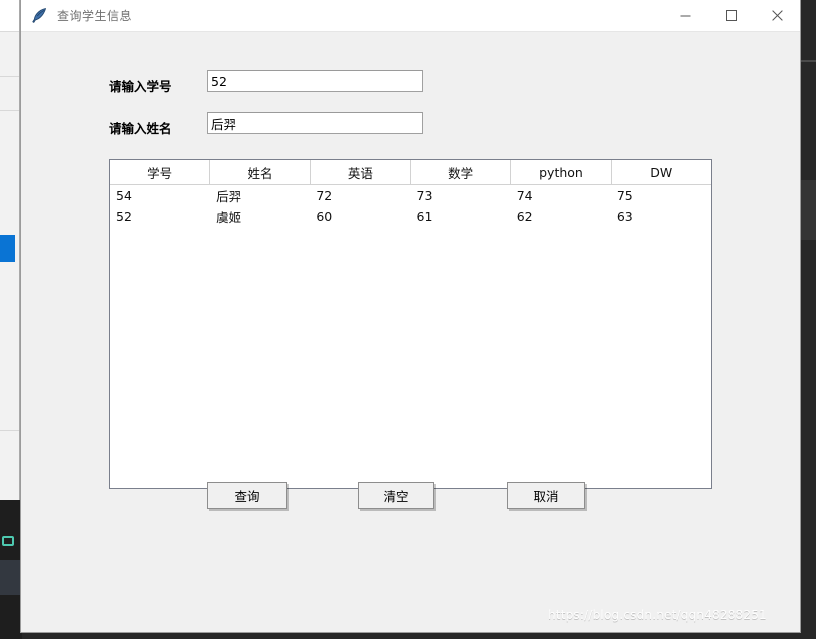  What do you see at coordinates (260, 172) in the screenshot?
I see `column-header-name: 姓名` at bounding box center [260, 172].